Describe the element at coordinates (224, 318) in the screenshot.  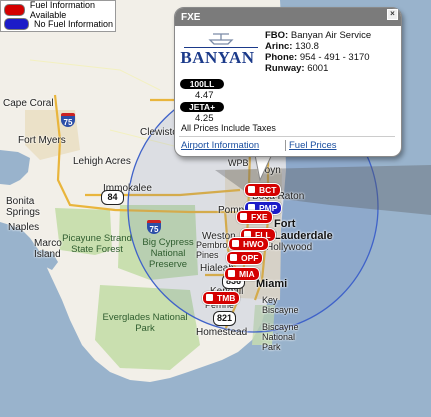
I see `highway-shield-821: 821` at that location.